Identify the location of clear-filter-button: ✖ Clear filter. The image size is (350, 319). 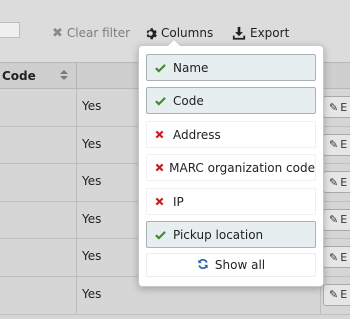
(91, 33).